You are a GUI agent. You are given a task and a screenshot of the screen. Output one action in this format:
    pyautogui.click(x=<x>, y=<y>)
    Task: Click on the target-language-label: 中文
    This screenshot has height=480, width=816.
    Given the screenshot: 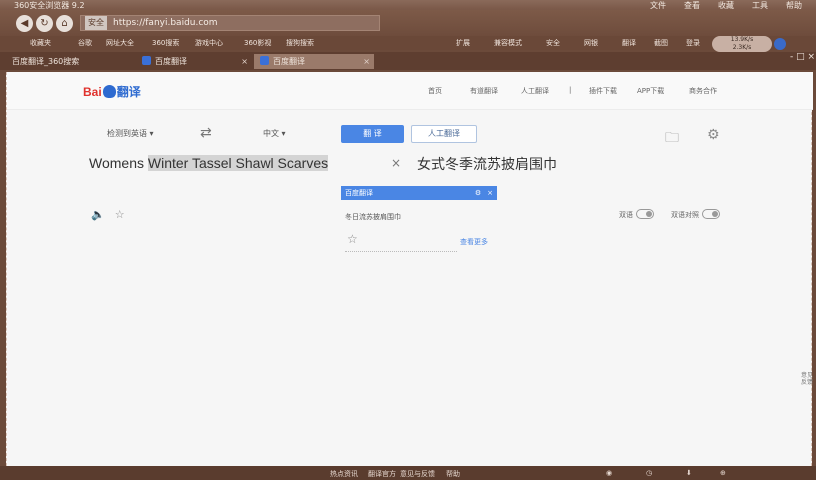 What is the action you would take?
    pyautogui.click(x=271, y=133)
    